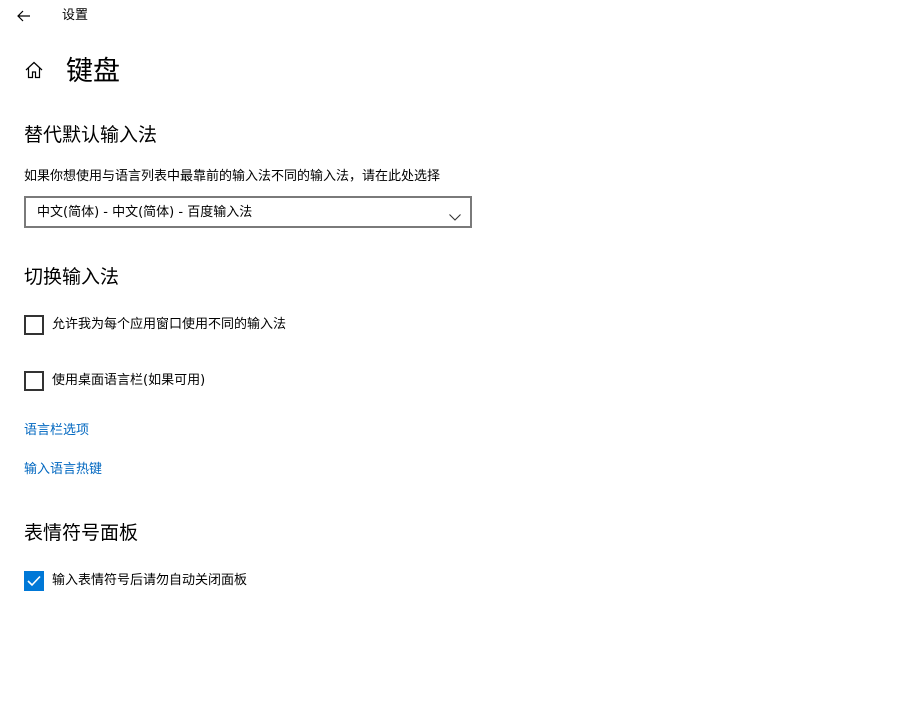 The height and width of the screenshot is (717, 911). What do you see at coordinates (455, 16) in the screenshot?
I see `title-bar: 设置` at bounding box center [455, 16].